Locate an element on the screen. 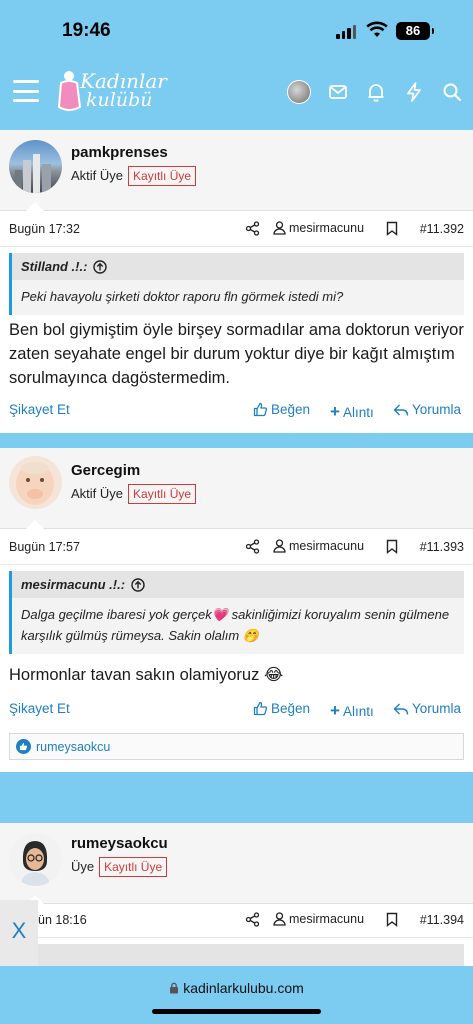 This screenshot has height=1024, width=473. wifi-icon is located at coordinates (377, 29).